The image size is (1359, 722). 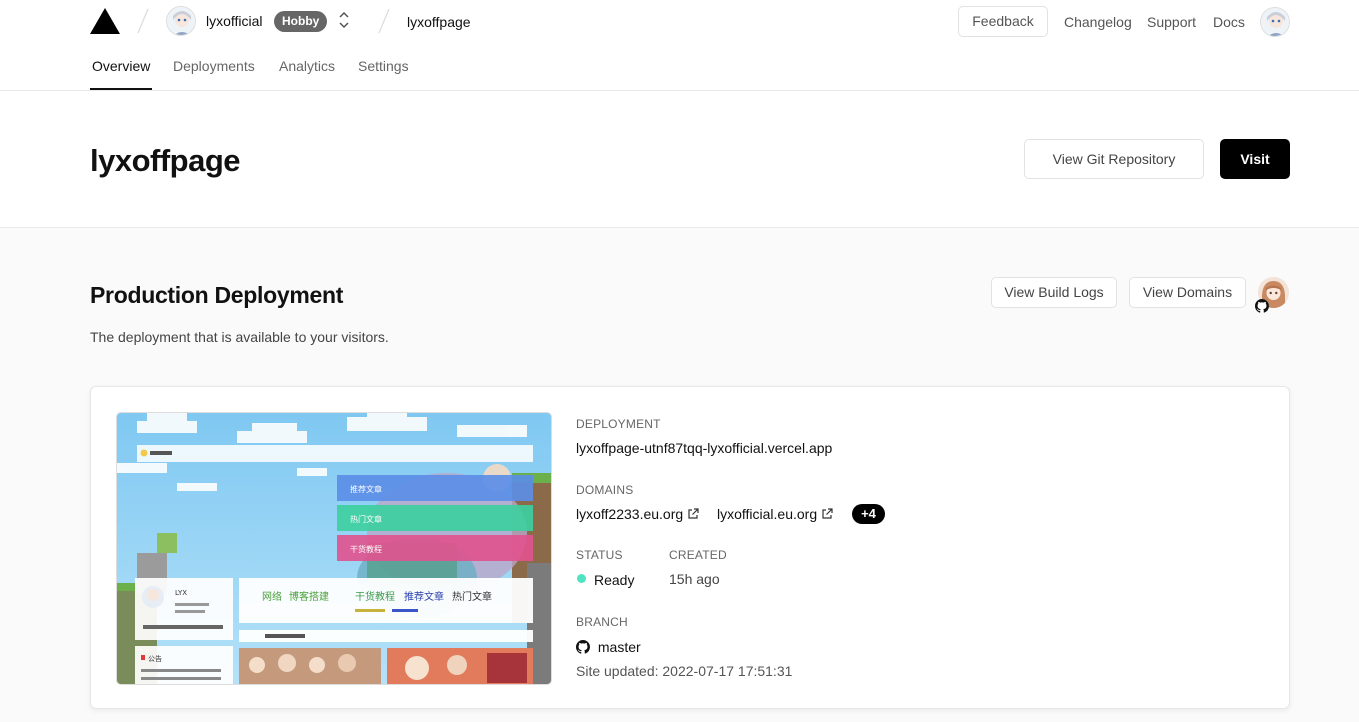 What do you see at coordinates (684, 671) in the screenshot?
I see `site-updated-text: Site updated: 2022-07-17 17:51:31` at bounding box center [684, 671].